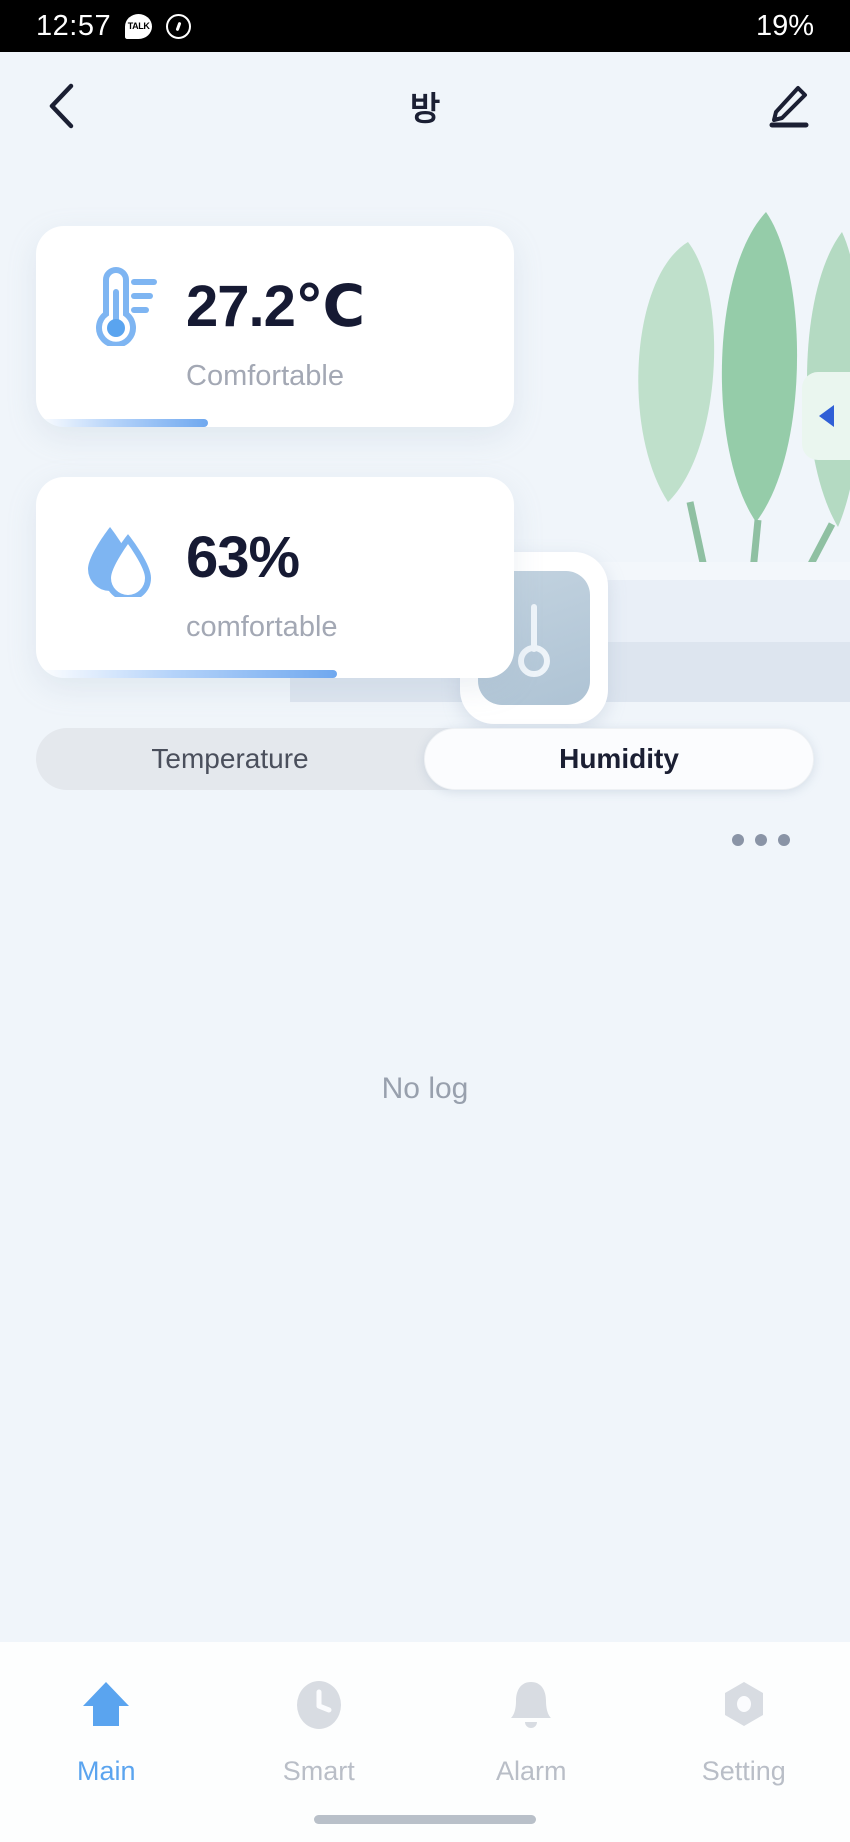 The image size is (850, 1842). Describe the element at coordinates (531, 1771) in the screenshot. I see `nav-label-alarm: Alarm` at that location.